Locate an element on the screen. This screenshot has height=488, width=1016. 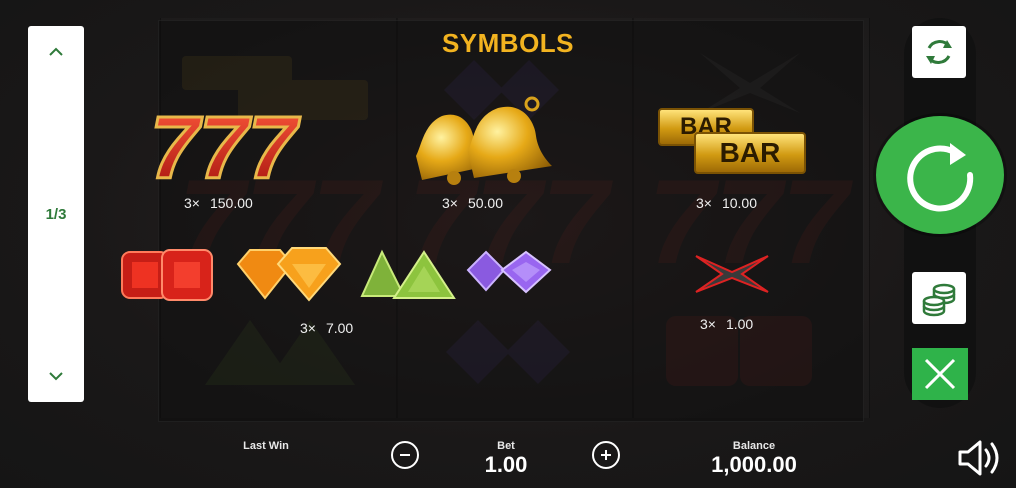
bet-label: Bet is located at coordinates (506, 446).